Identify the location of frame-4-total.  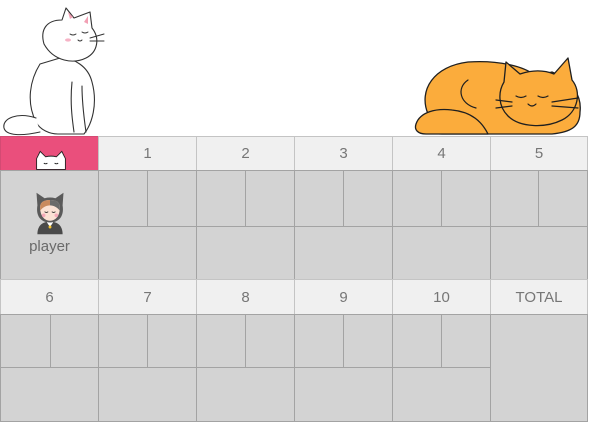
(441, 253).